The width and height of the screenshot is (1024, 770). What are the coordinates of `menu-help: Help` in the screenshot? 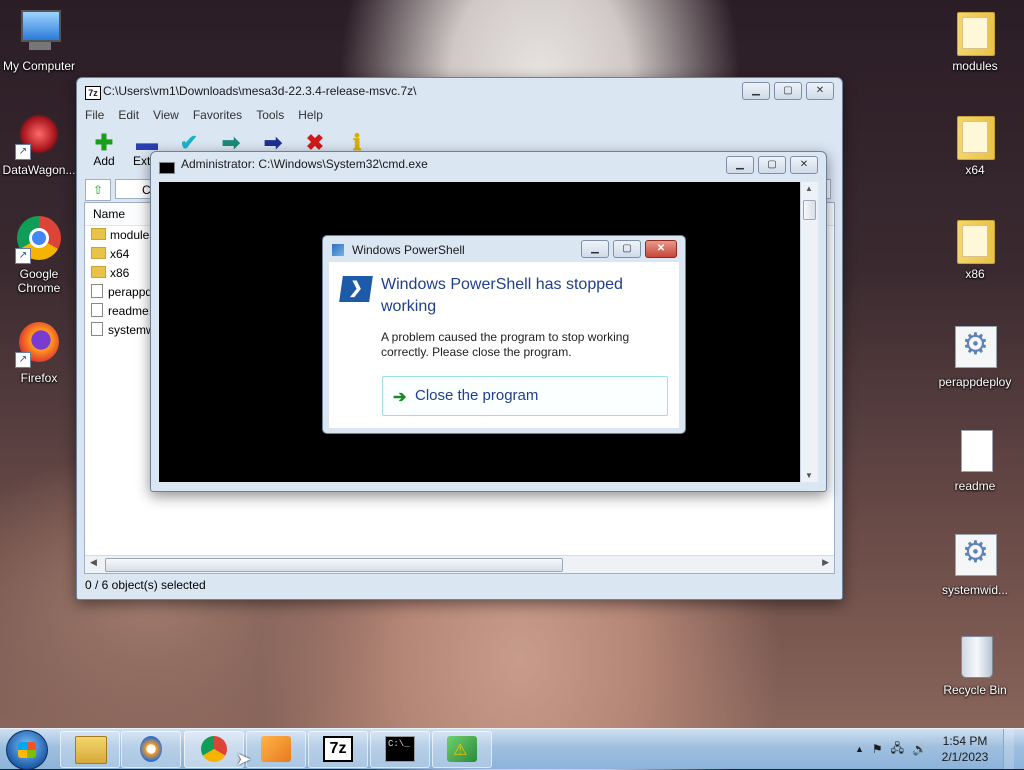 It's located at (310, 115).